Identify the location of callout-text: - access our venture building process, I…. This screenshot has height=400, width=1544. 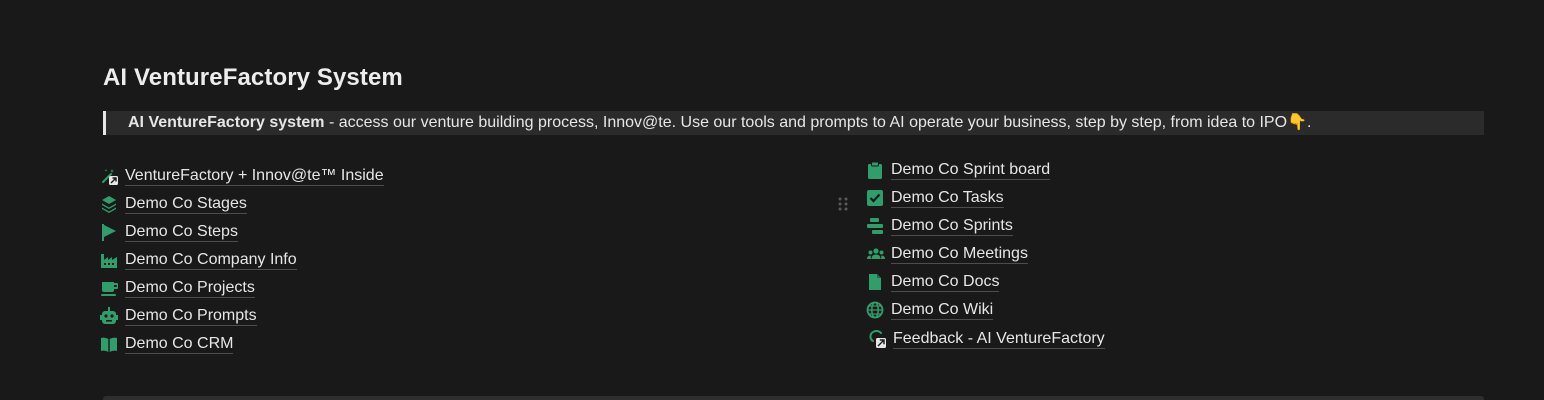
(806, 122).